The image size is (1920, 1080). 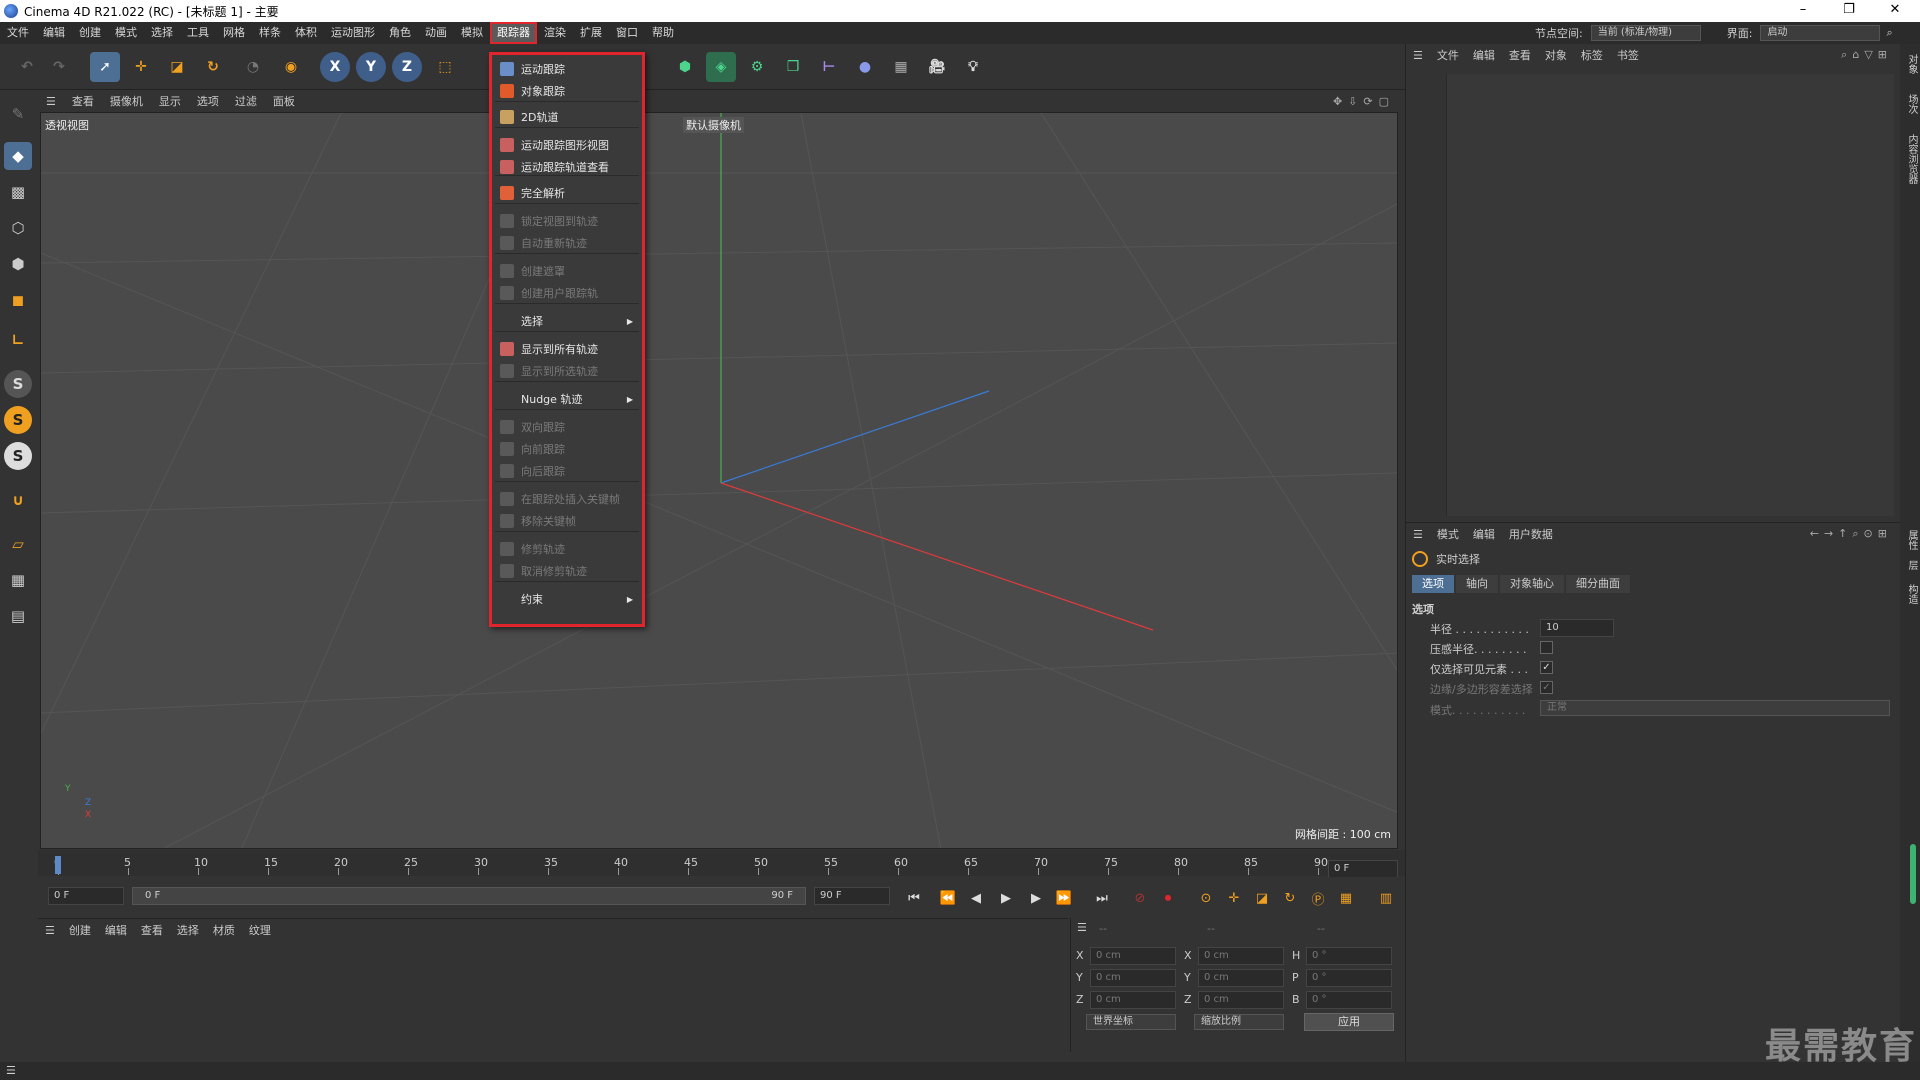 I want to click on autokey-icon: ⊙, so click(x=1206, y=898).